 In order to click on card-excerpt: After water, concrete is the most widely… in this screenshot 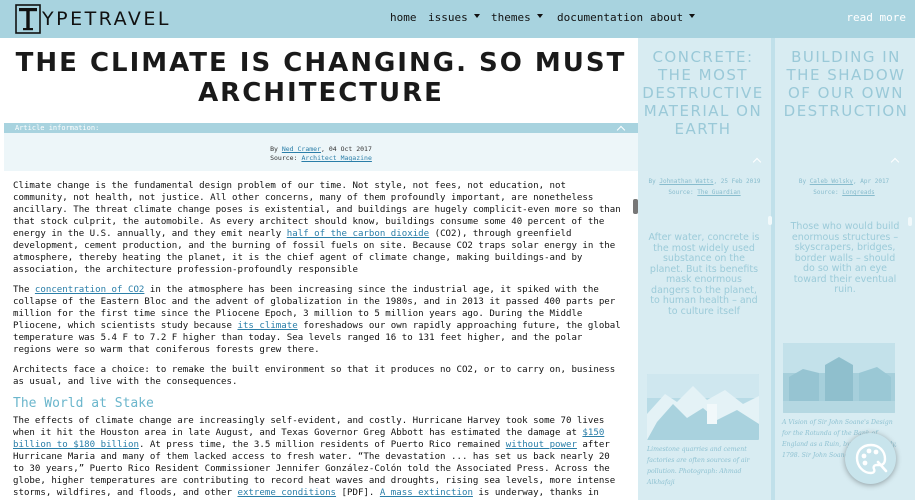, I will do `click(704, 274)`.